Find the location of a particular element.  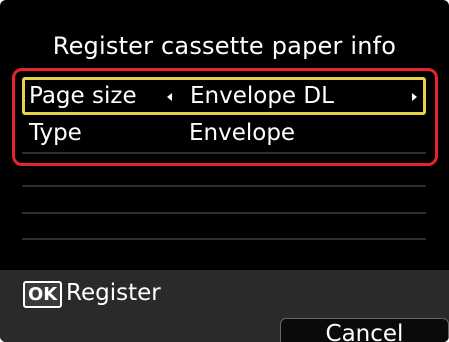

triangle-left-icon is located at coordinates (169, 97).